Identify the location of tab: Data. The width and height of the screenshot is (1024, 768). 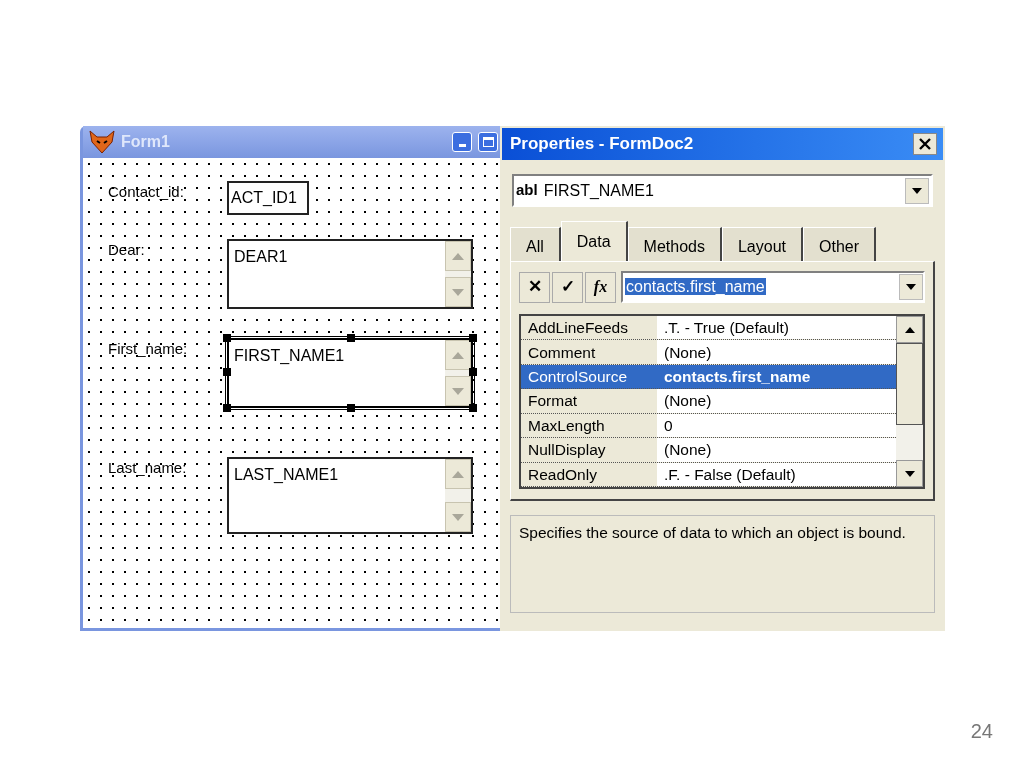
(594, 241).